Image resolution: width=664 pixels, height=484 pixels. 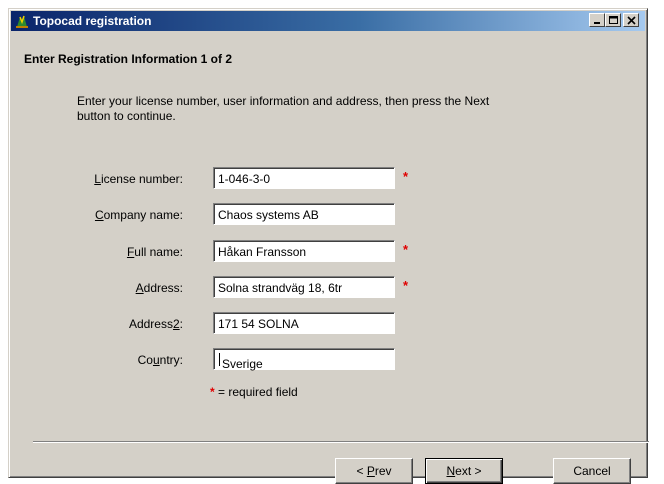 What do you see at coordinates (155, 324) in the screenshot?
I see `address2-label: Address2:` at bounding box center [155, 324].